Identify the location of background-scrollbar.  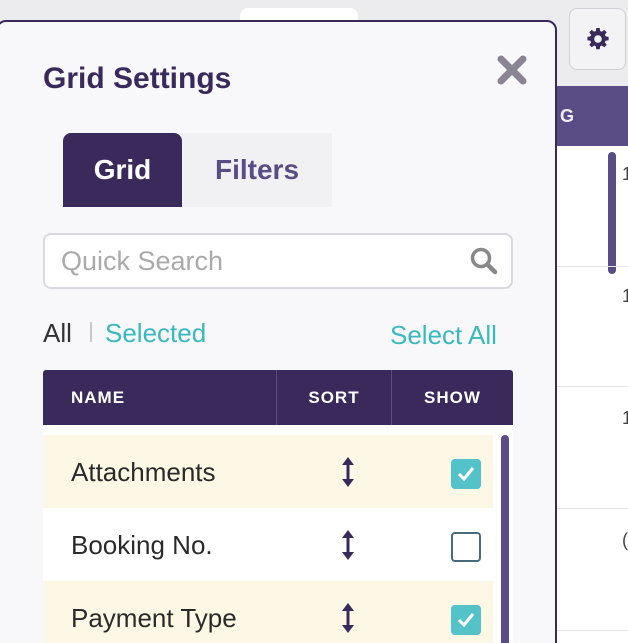
(612, 213).